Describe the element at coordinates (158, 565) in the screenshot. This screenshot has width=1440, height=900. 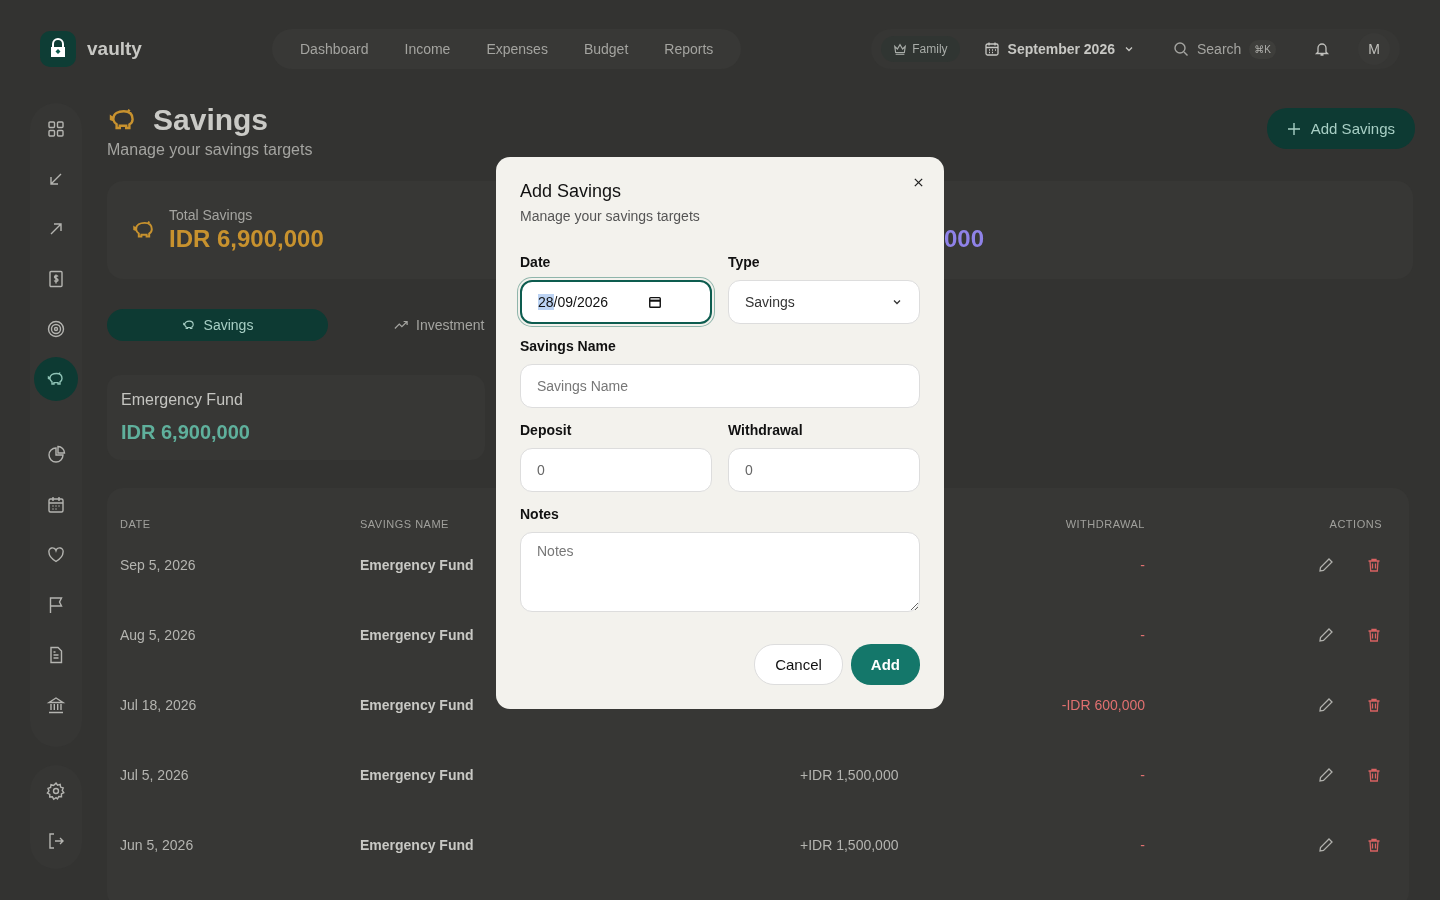
I see `date-cell-text: Sep 5, 2026` at that location.